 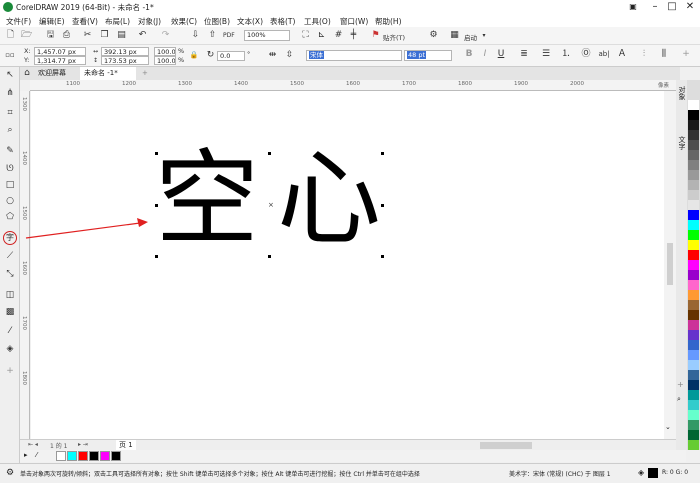 I want to click on menu-view: 查看(V), so click(x=85, y=21).